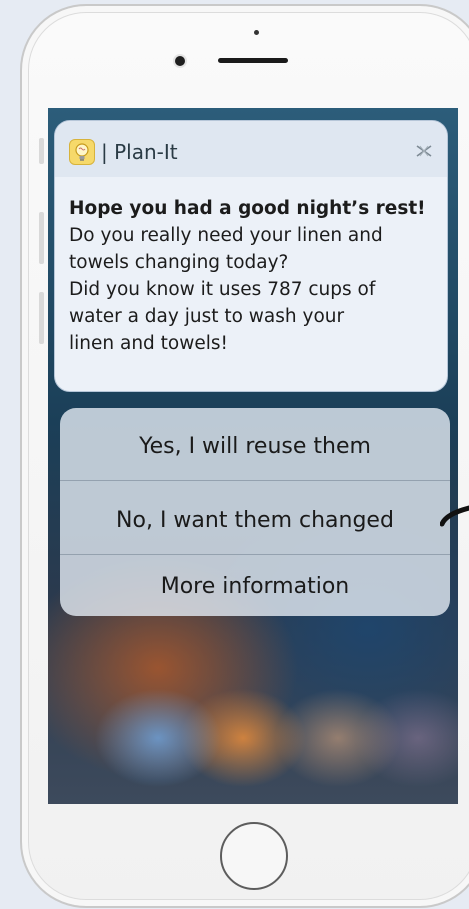  What do you see at coordinates (424, 150) in the screenshot?
I see `close-icon` at bounding box center [424, 150].